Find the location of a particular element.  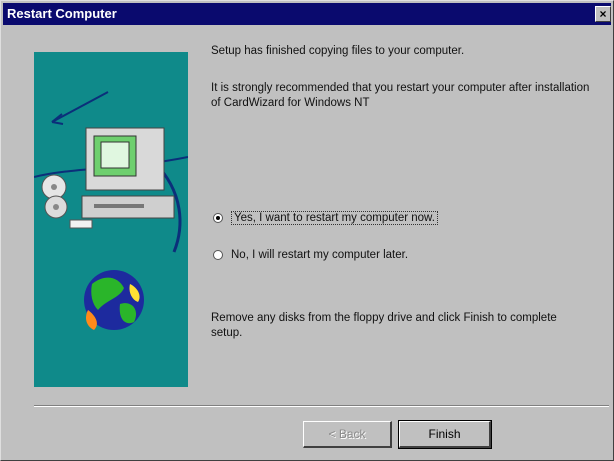

close-button: × is located at coordinates (603, 14).